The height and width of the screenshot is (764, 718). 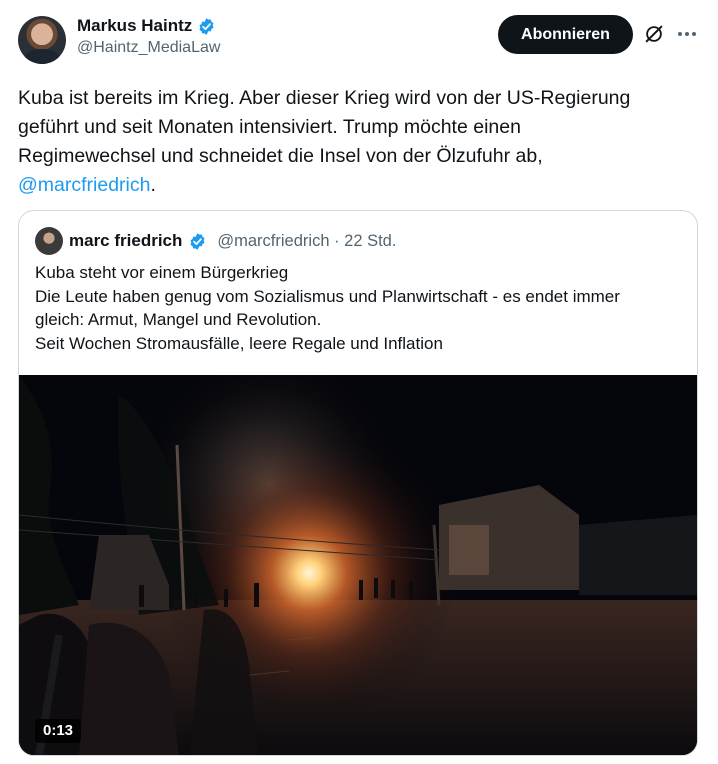 What do you see at coordinates (148, 48) in the screenshot?
I see `author-handle: @Haintz_MediaLaw` at bounding box center [148, 48].